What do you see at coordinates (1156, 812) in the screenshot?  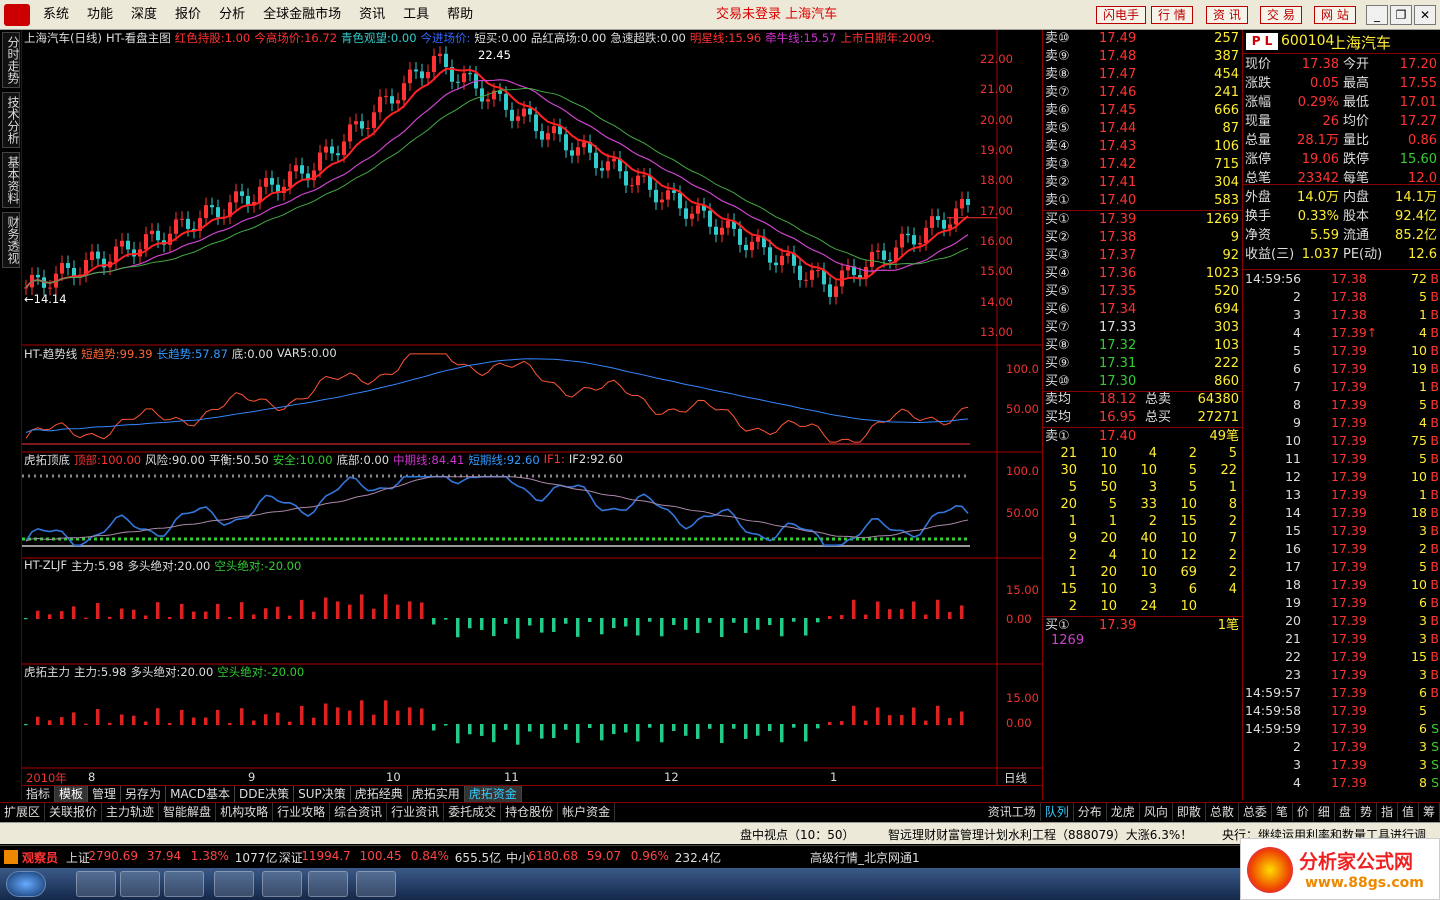 I see `panel-tab-4: 风向` at bounding box center [1156, 812].